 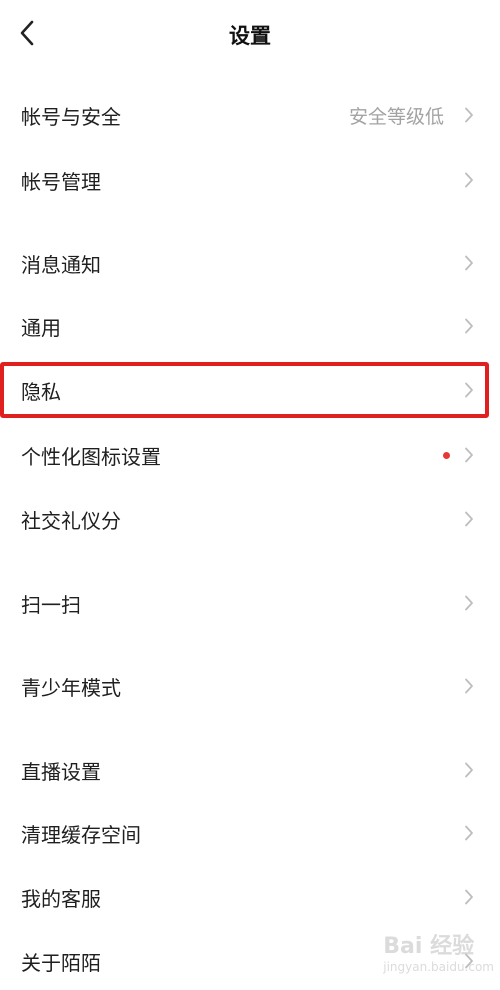 What do you see at coordinates (250, 455) in the screenshot?
I see `settings-item-custom-icon: 个性化图标设置` at bounding box center [250, 455].